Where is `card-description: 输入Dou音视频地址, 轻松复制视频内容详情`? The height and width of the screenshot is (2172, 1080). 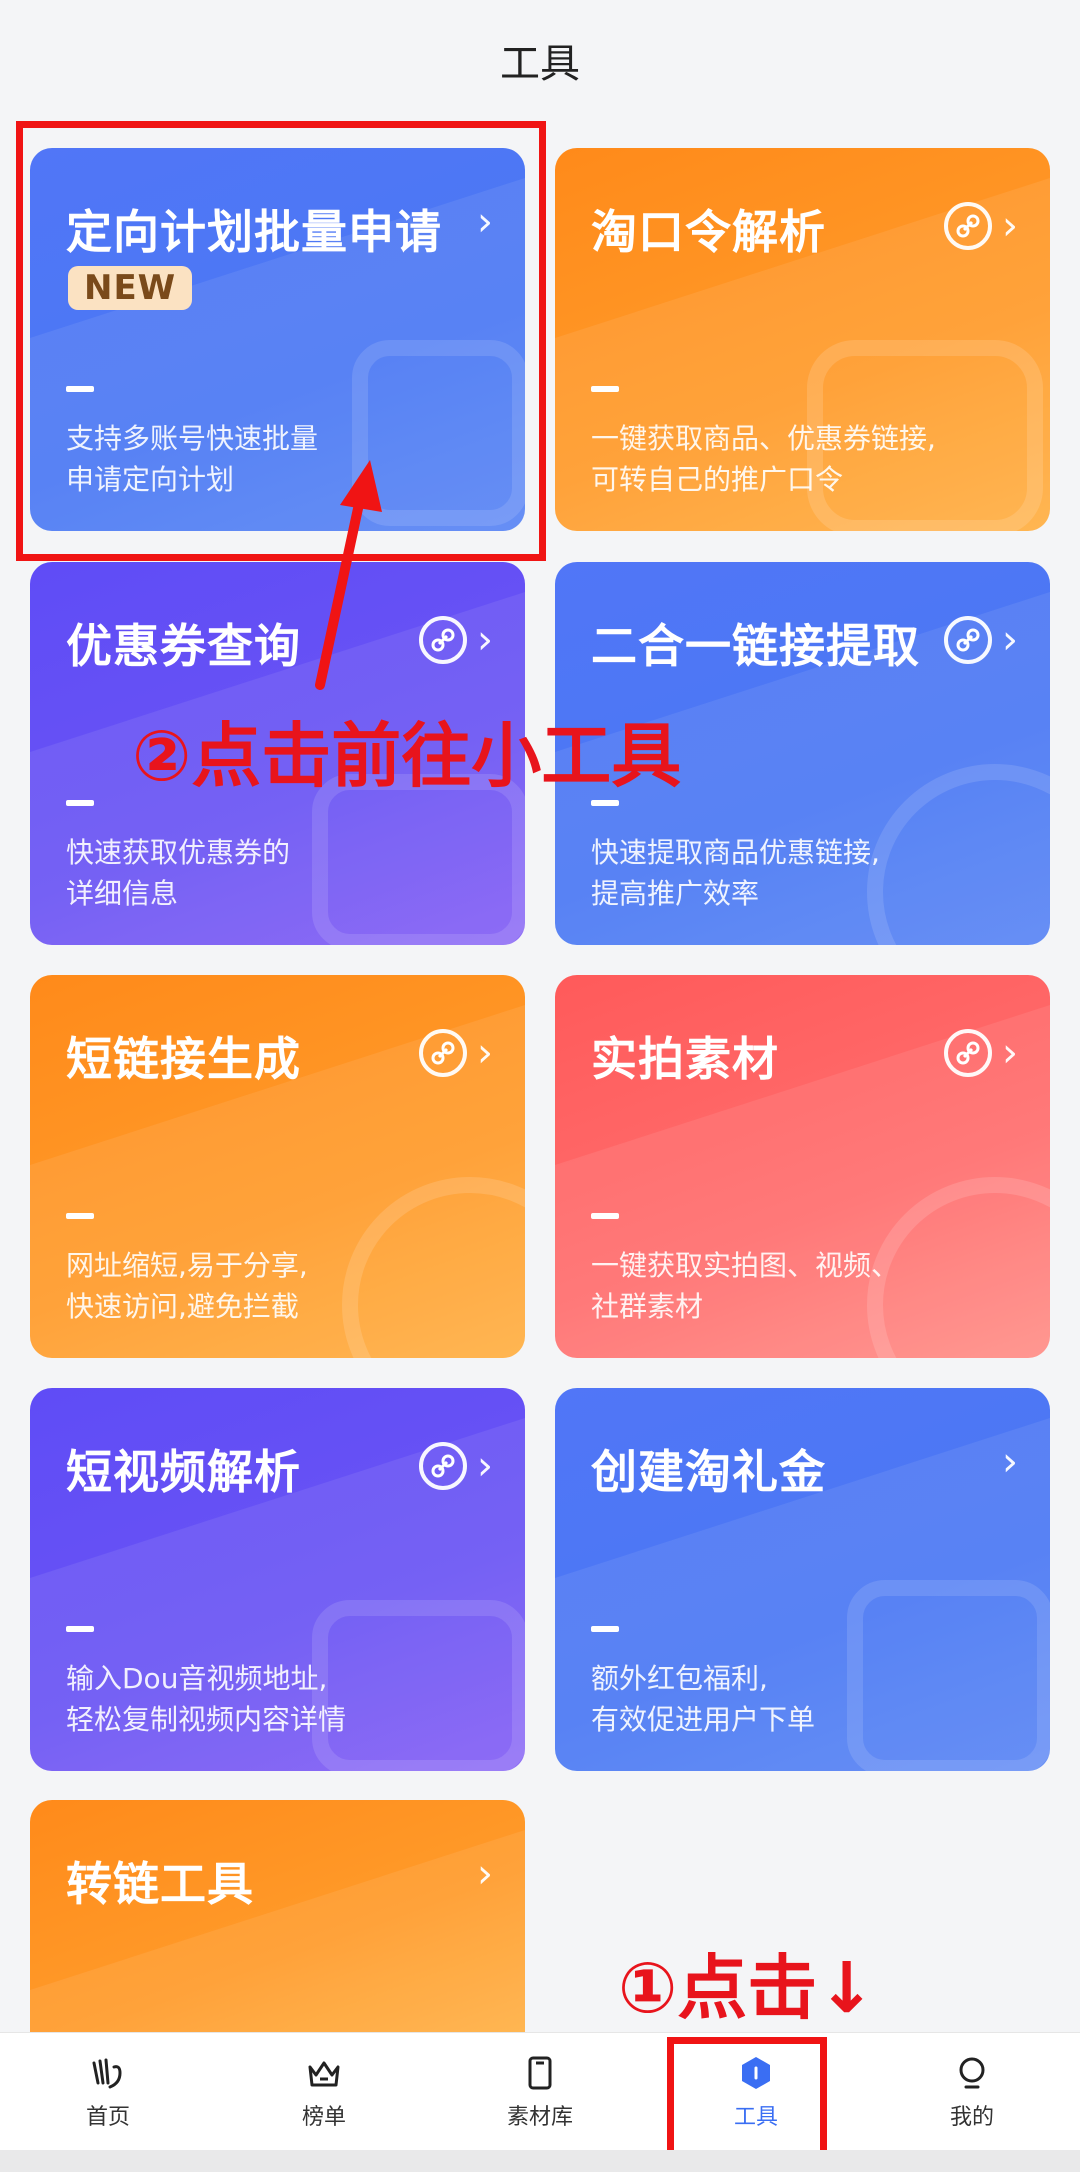 card-description: 输入Dou音视频地址, 轻松复制视频内容详情 is located at coordinates (206, 1699).